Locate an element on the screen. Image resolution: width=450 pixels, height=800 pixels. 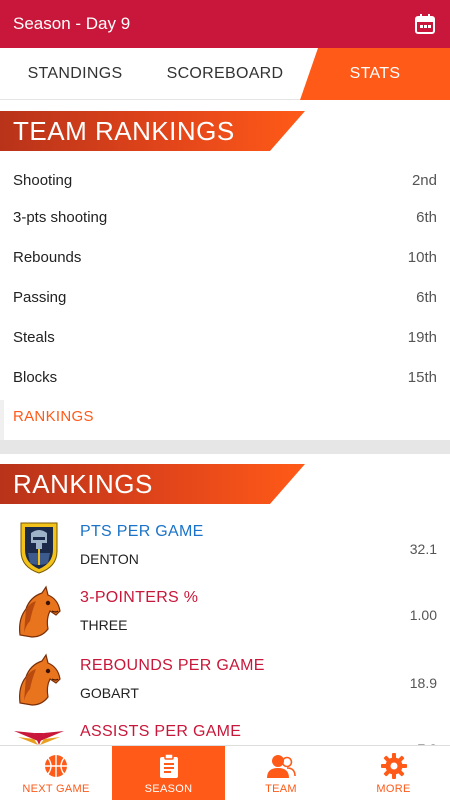
stat-category: REBOUNDS PER GAME is located at coordinates (172, 665).